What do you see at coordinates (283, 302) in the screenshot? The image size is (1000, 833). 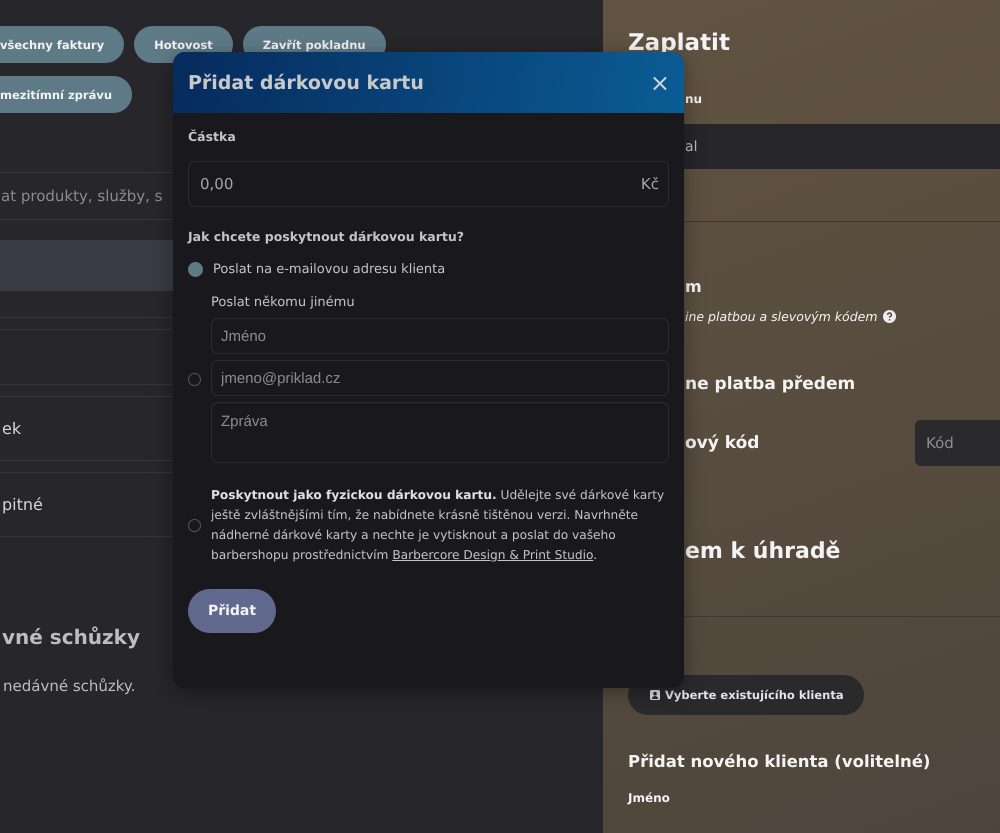 I see `option-label: Poslat někomu jinému` at bounding box center [283, 302].